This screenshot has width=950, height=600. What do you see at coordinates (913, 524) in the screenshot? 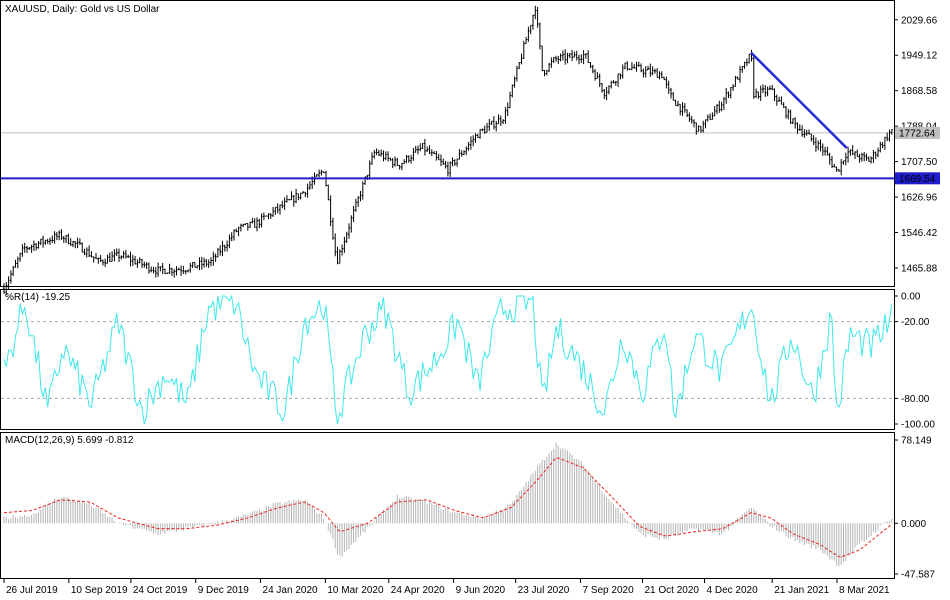
I see `macd-axis-label: 0.000` at bounding box center [913, 524].